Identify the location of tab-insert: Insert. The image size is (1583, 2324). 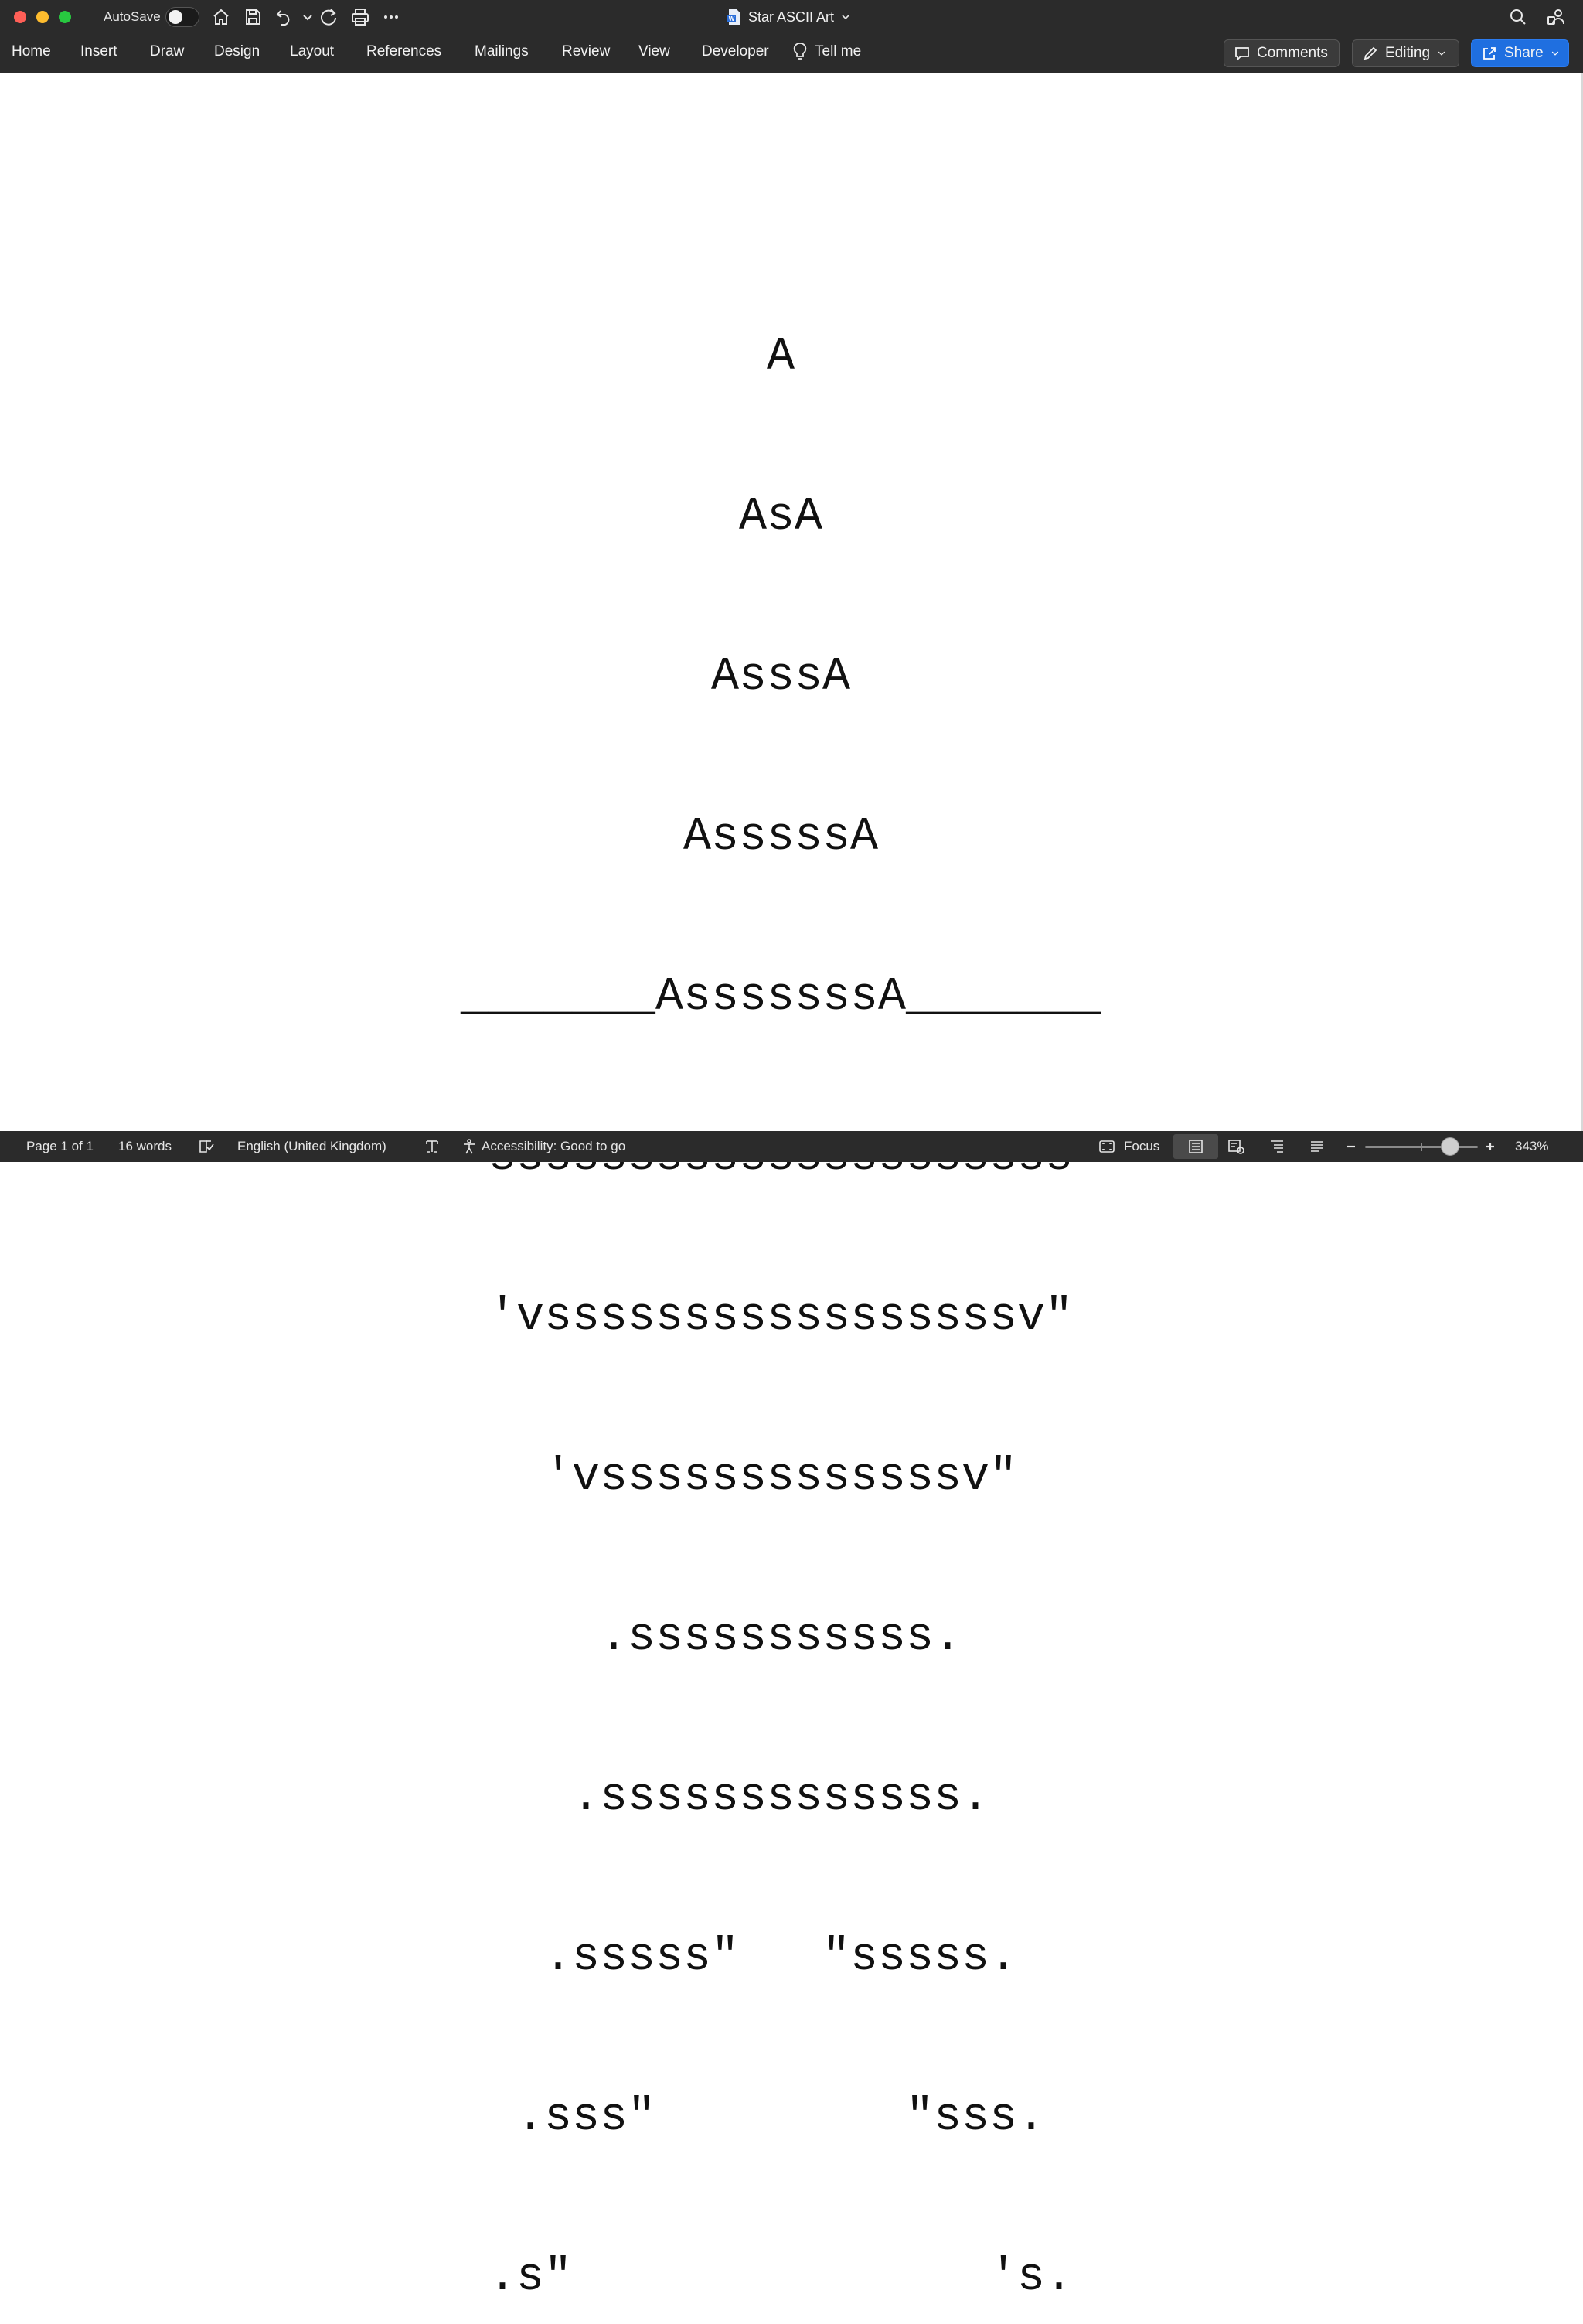
(98, 52).